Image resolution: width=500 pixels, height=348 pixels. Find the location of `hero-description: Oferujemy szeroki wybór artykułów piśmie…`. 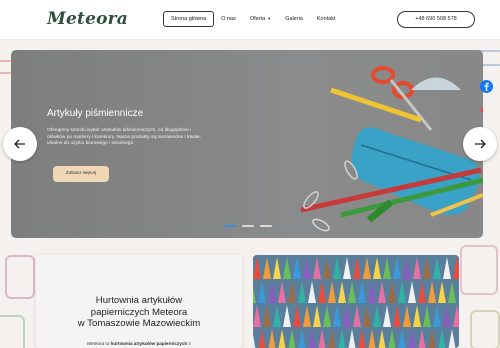

hero-description: Oferujemy szeroki wybór artykułów piśmie… is located at coordinates (124, 137).